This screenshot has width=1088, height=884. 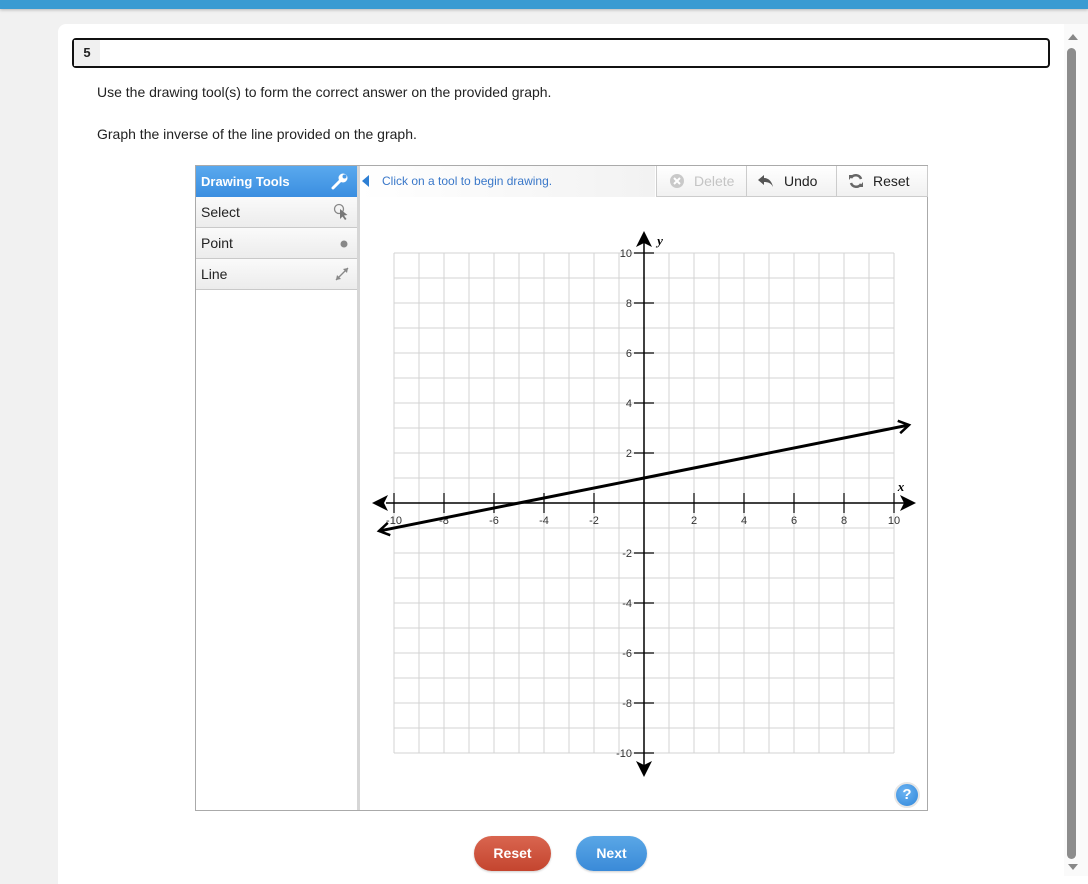 What do you see at coordinates (844, 521) in the screenshot?
I see `x-tick-label: 8` at bounding box center [844, 521].